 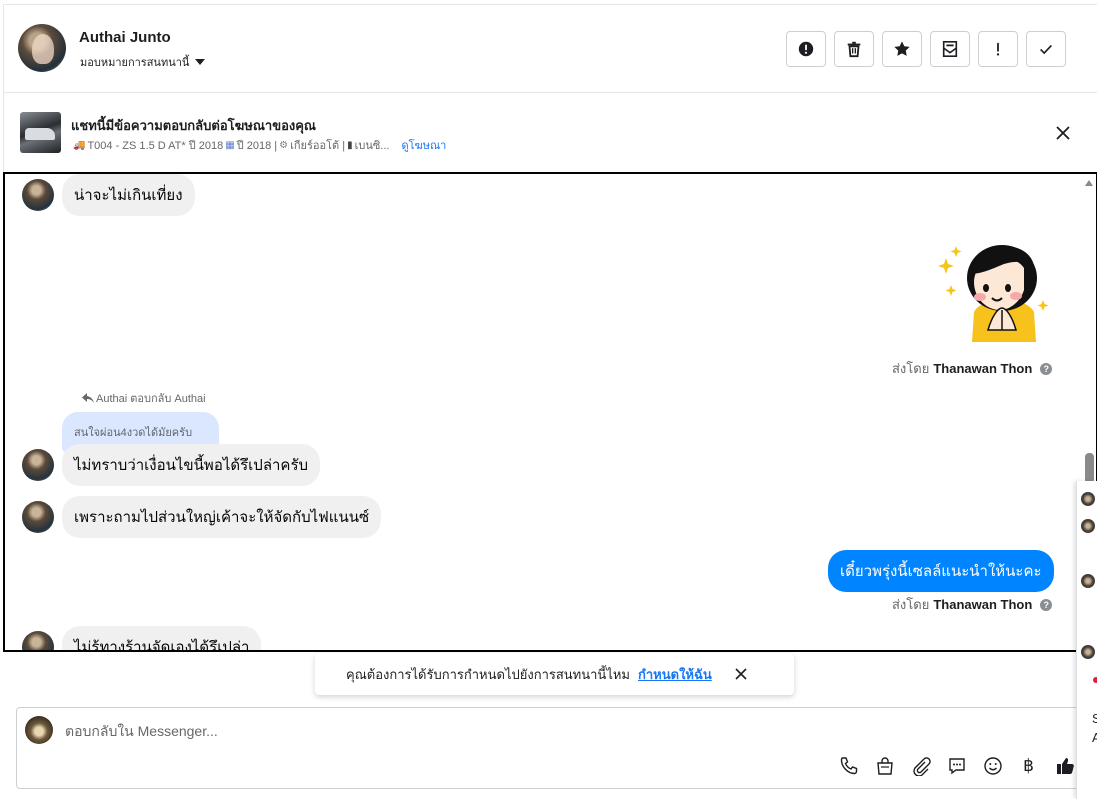 I want to click on fuel-icon: ▮, so click(x=350, y=145).